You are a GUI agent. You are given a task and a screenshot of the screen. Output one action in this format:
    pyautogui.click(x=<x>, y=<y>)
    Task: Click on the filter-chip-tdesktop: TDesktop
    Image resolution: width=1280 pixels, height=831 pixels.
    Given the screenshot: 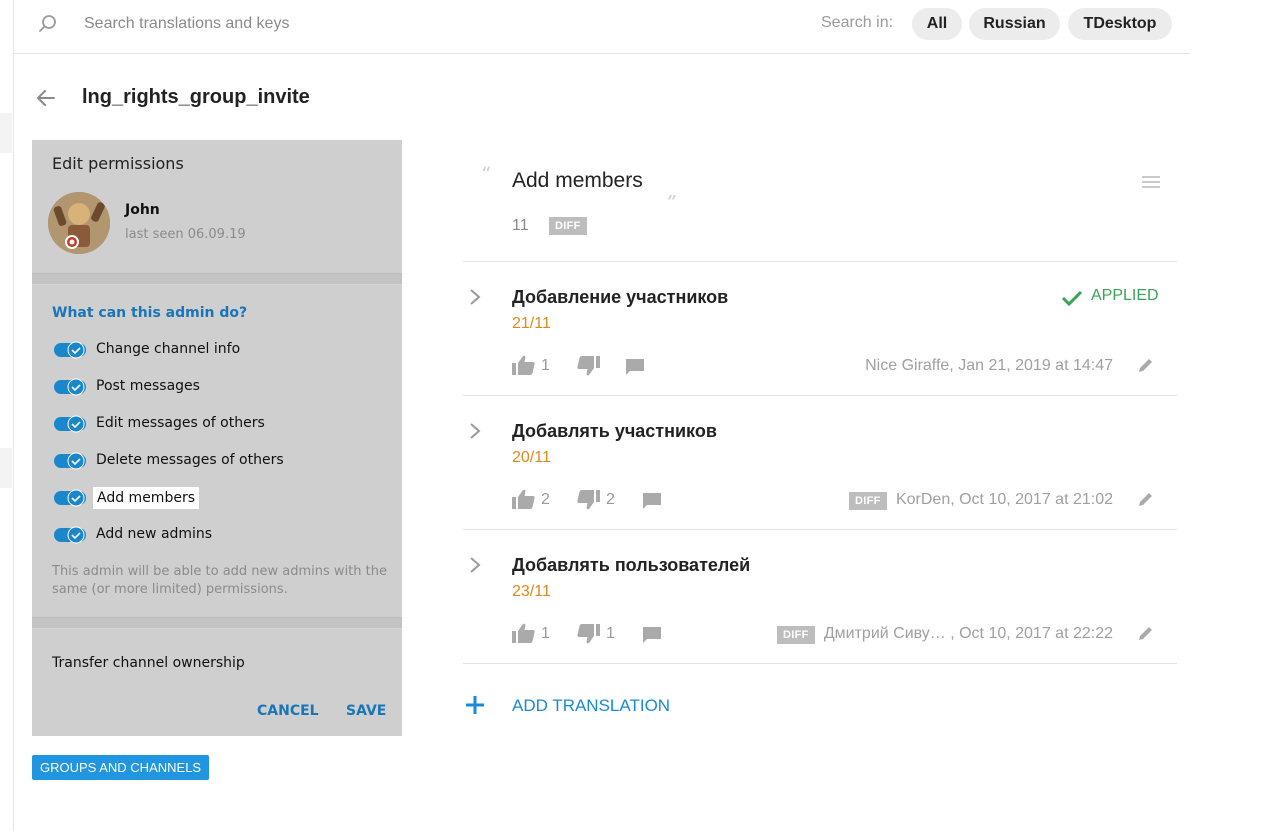 What is the action you would take?
    pyautogui.click(x=1120, y=24)
    